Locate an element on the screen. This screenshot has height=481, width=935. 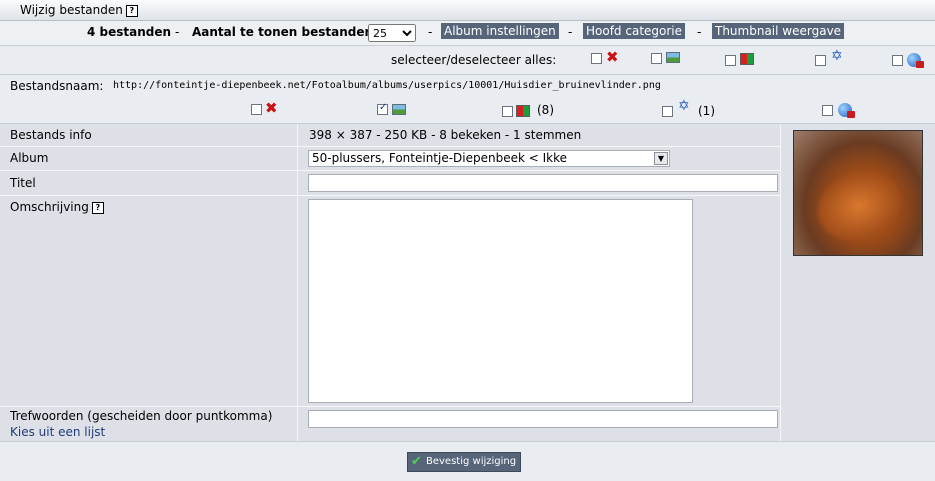
description-label: Omschrijving? is located at coordinates (57, 207).